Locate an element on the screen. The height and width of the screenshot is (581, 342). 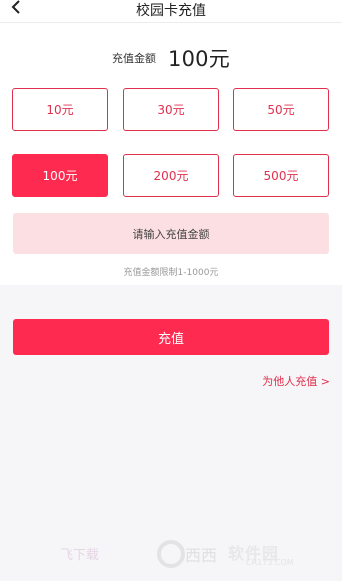
watermark: 飞下载 西西 软件园 CR173.COM is located at coordinates (200, 554).